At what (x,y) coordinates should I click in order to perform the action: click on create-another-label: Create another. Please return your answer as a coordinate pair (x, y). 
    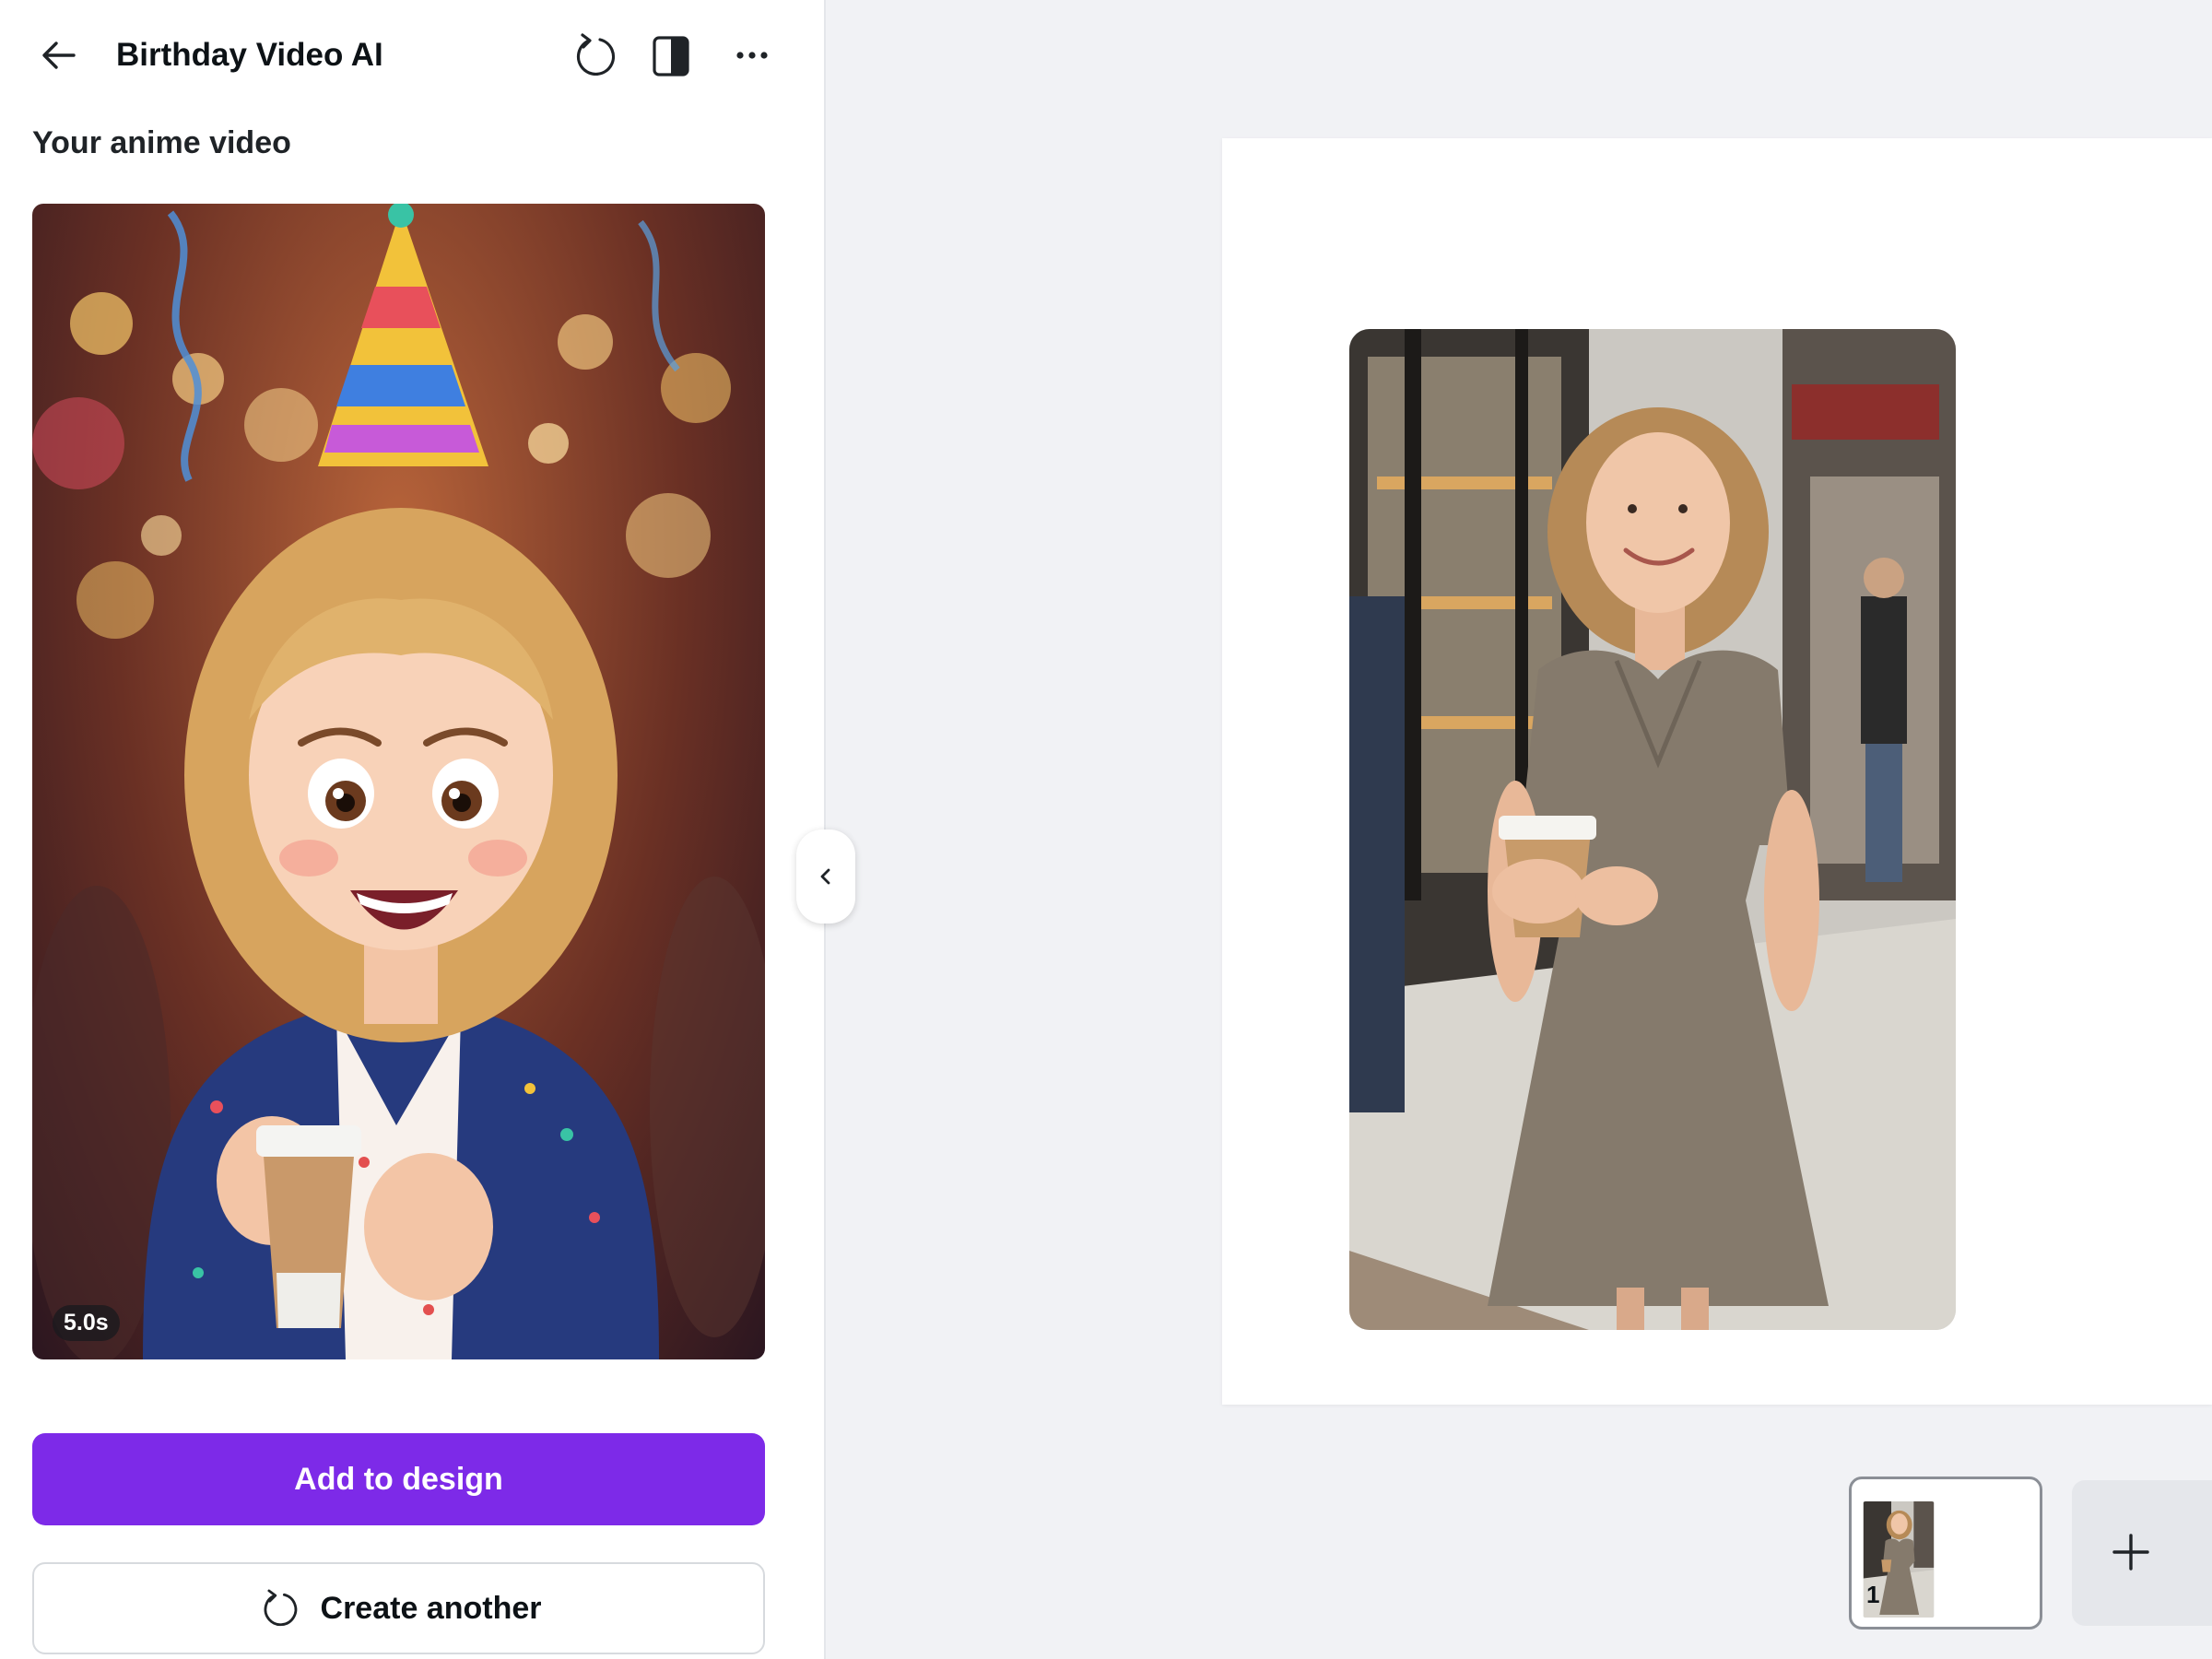
    Looking at the image, I should click on (431, 1608).